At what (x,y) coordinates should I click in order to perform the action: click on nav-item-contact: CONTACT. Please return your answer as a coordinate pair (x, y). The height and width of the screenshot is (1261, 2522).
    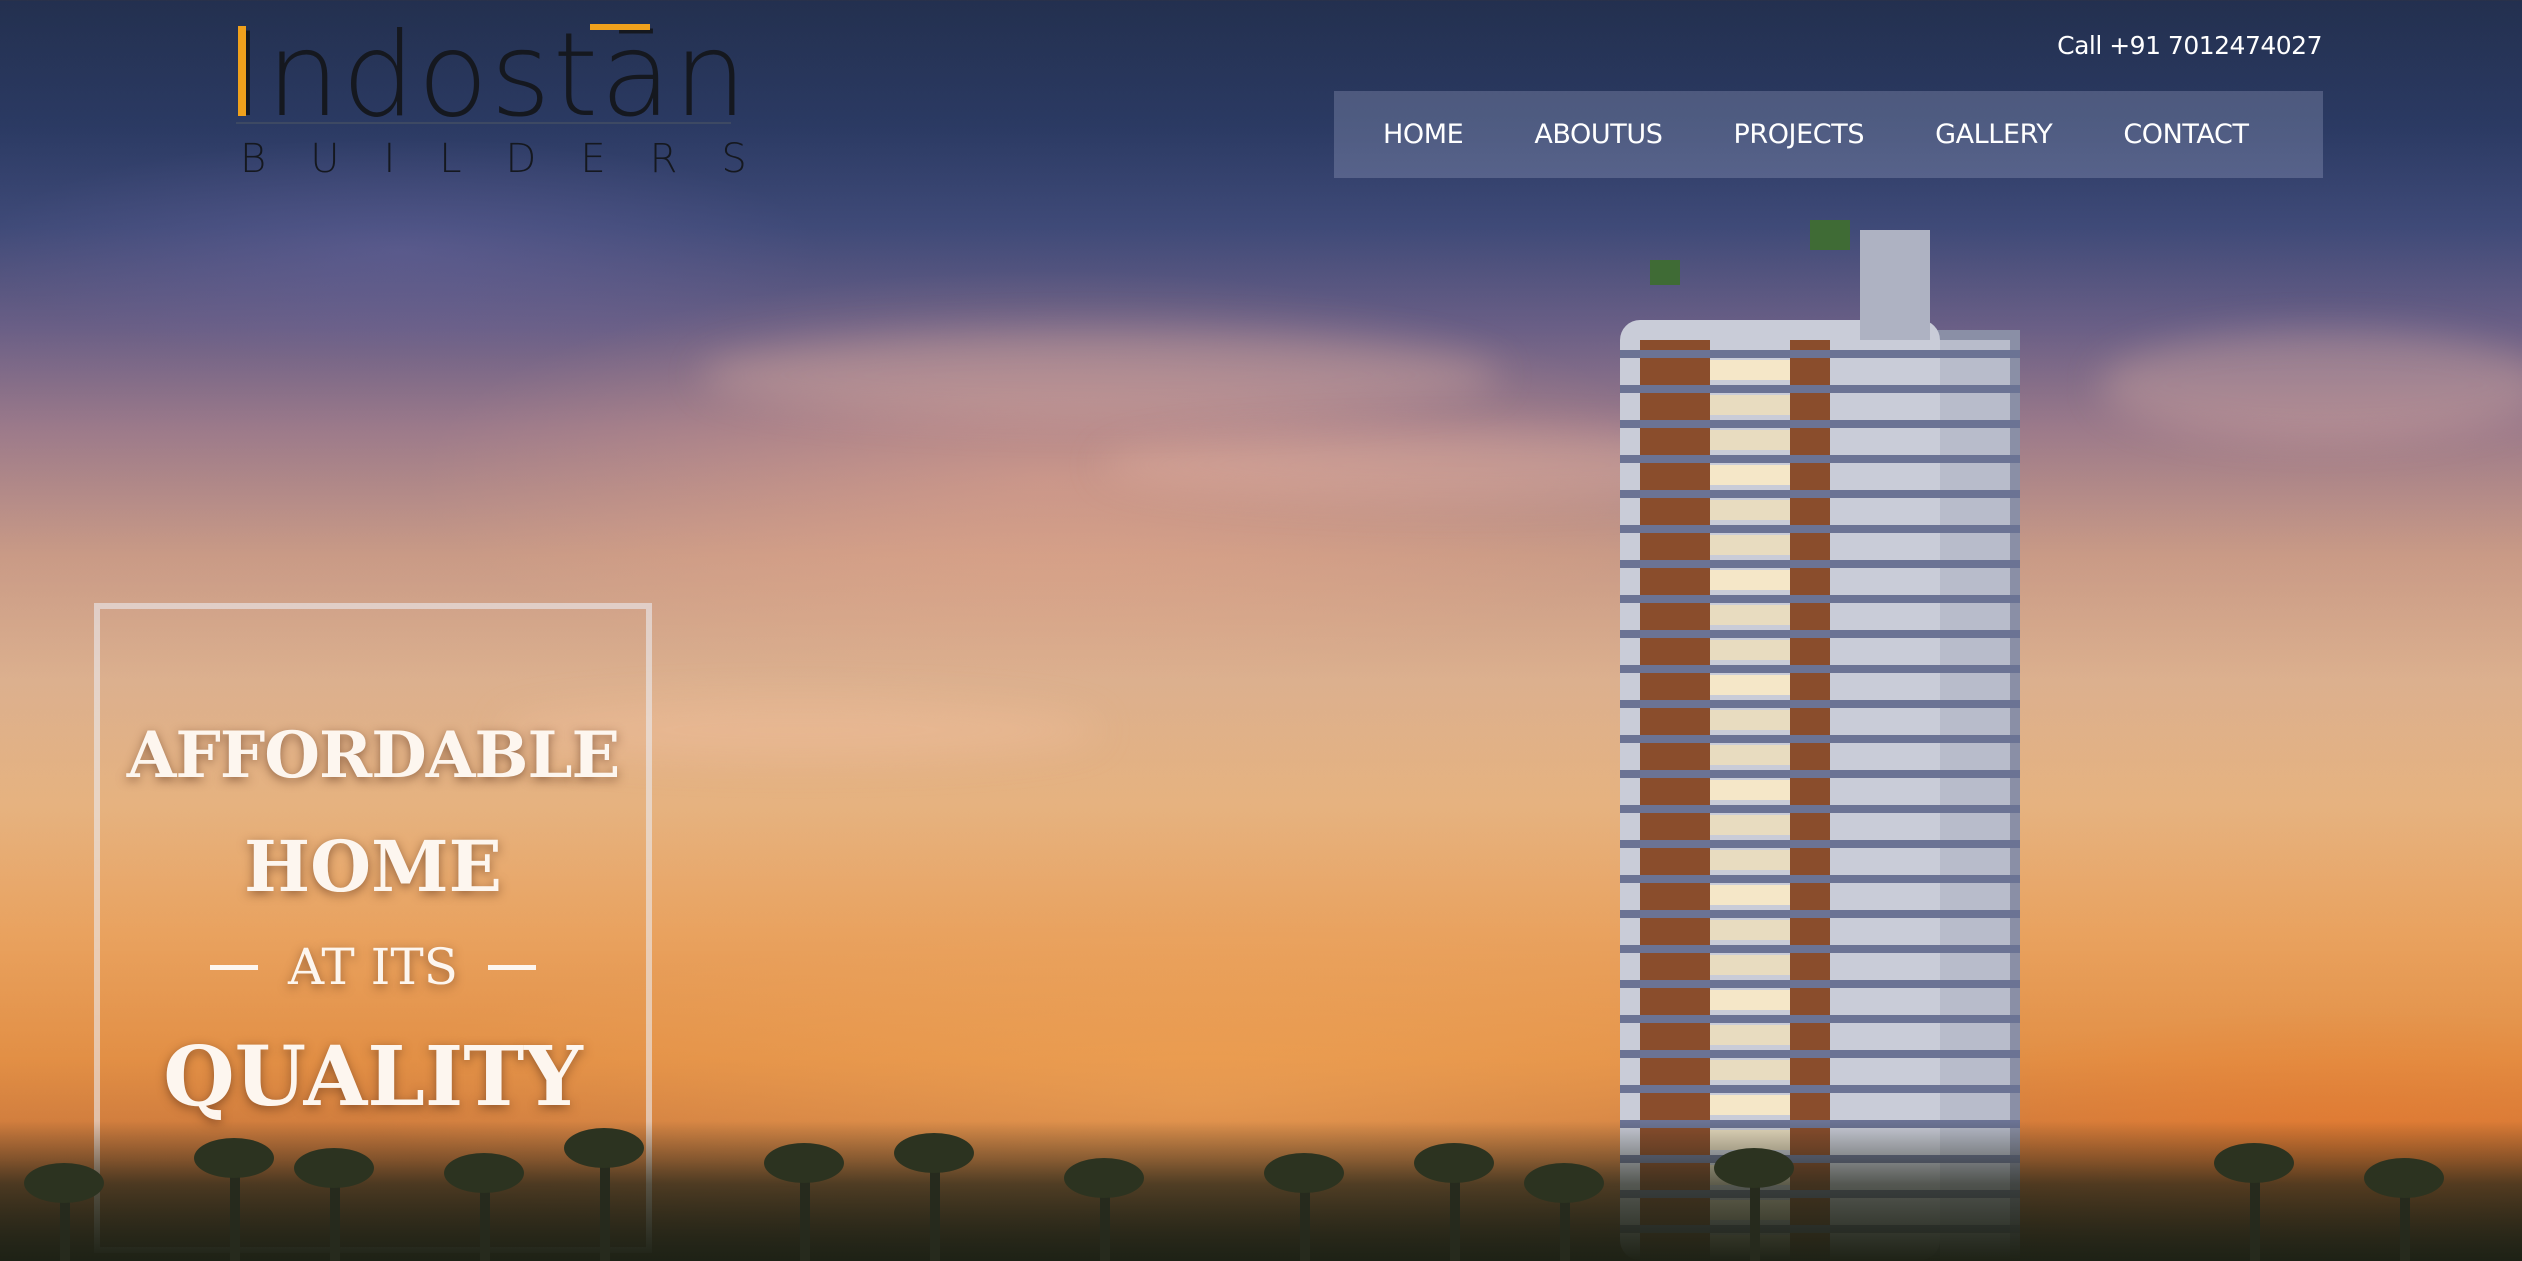
    Looking at the image, I should click on (2186, 134).